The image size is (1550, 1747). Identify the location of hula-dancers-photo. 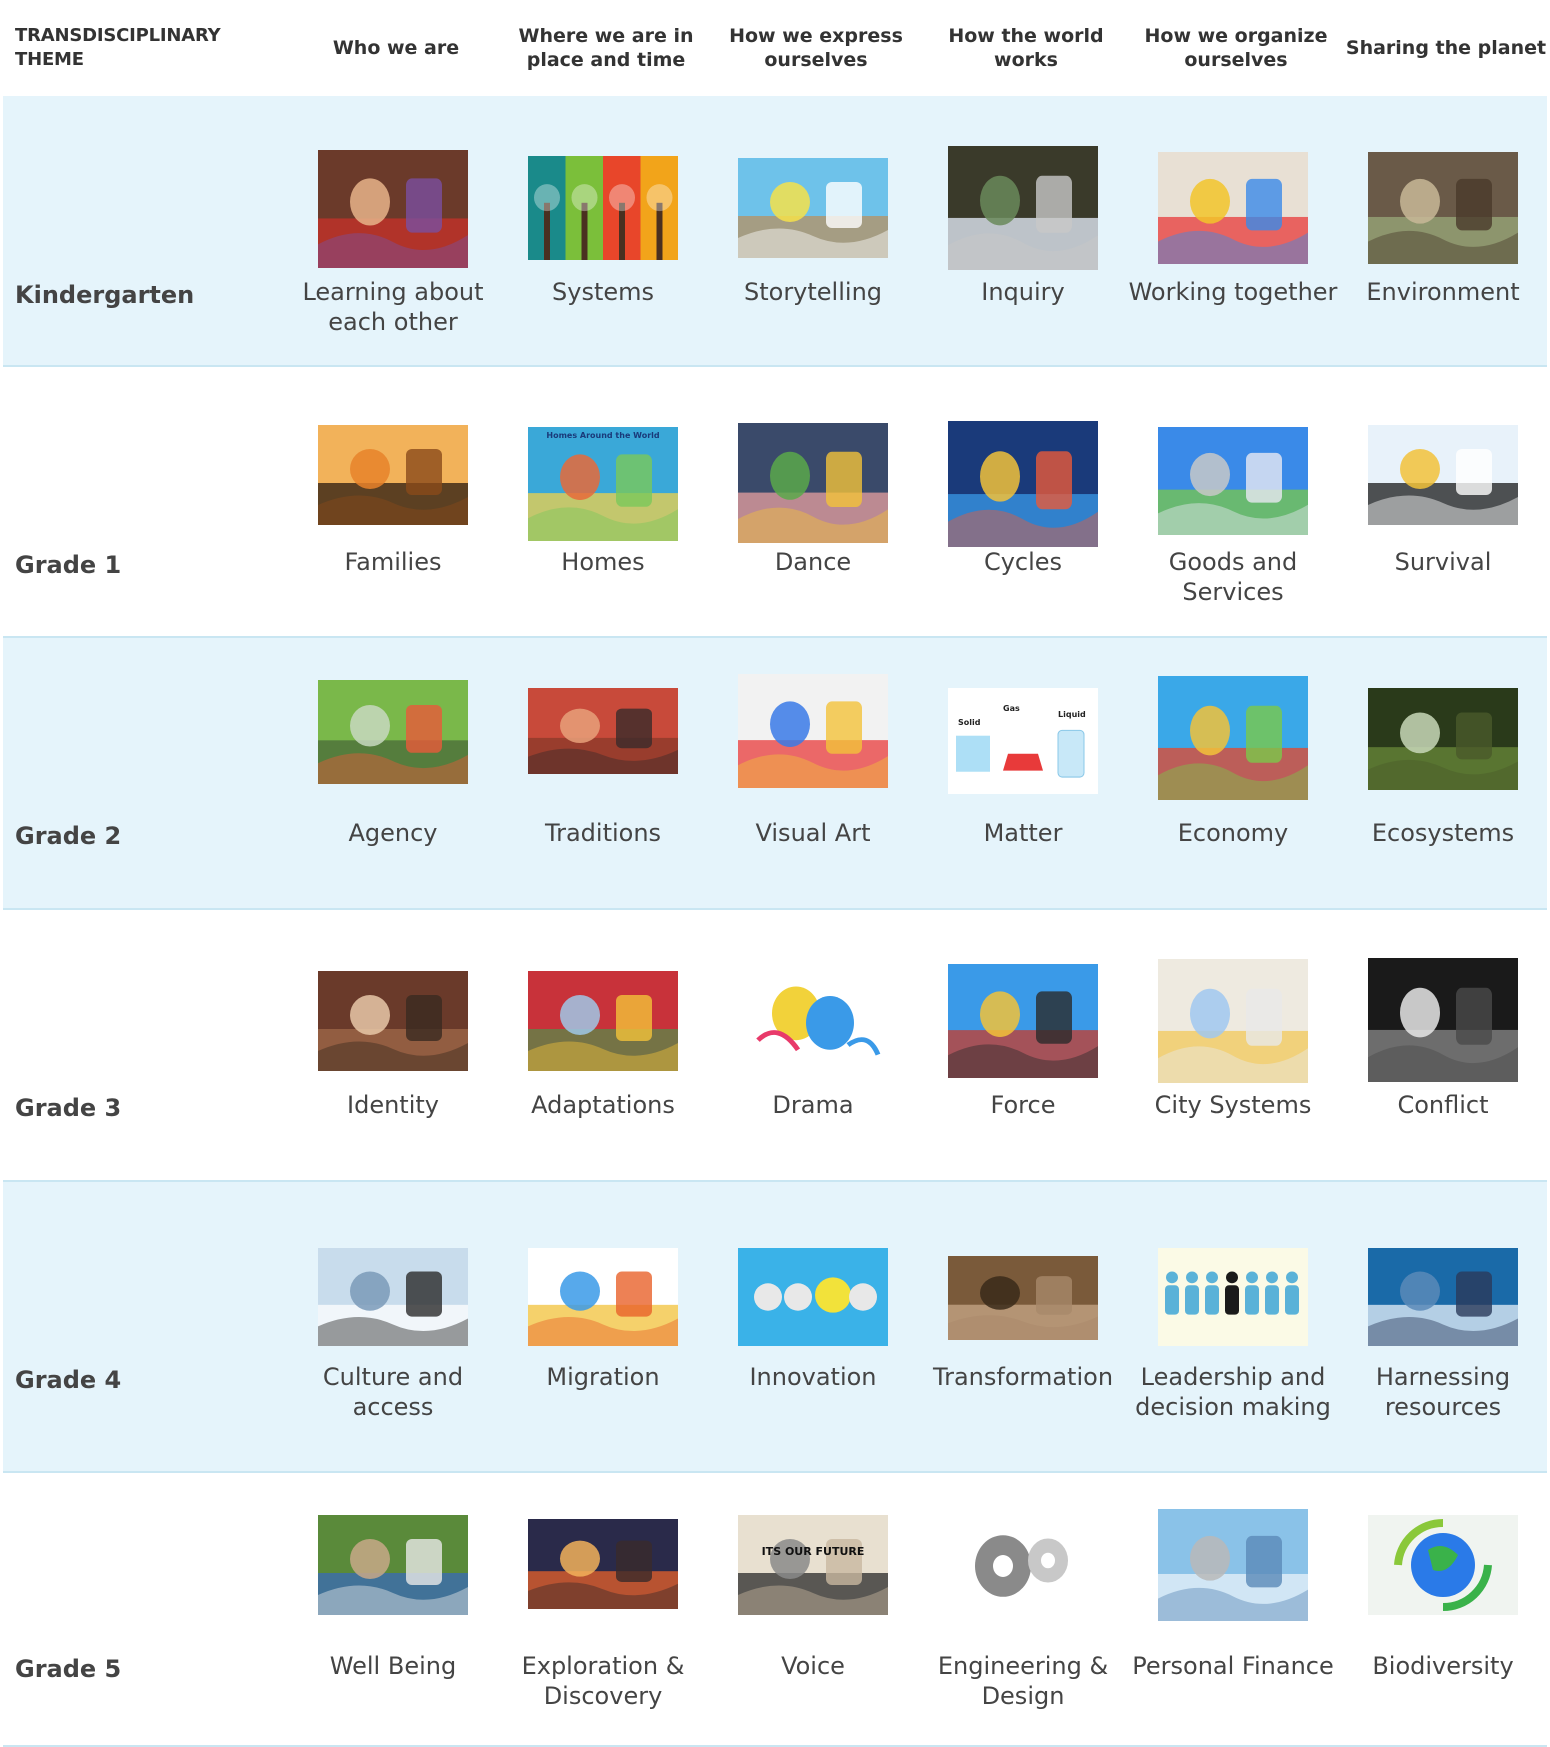
(813, 483).